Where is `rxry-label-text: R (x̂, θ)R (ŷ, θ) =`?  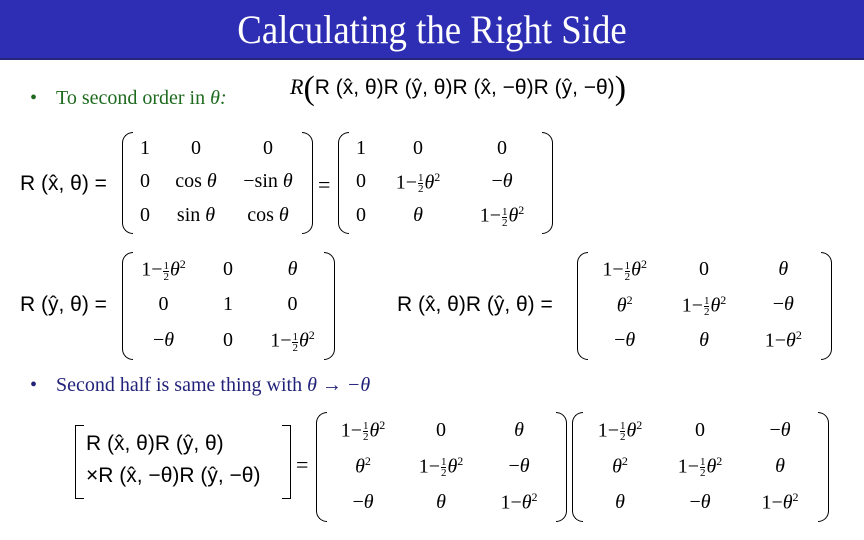 rxry-label-text: R (x̂, θ)R (ŷ, θ) = is located at coordinates (475, 304).